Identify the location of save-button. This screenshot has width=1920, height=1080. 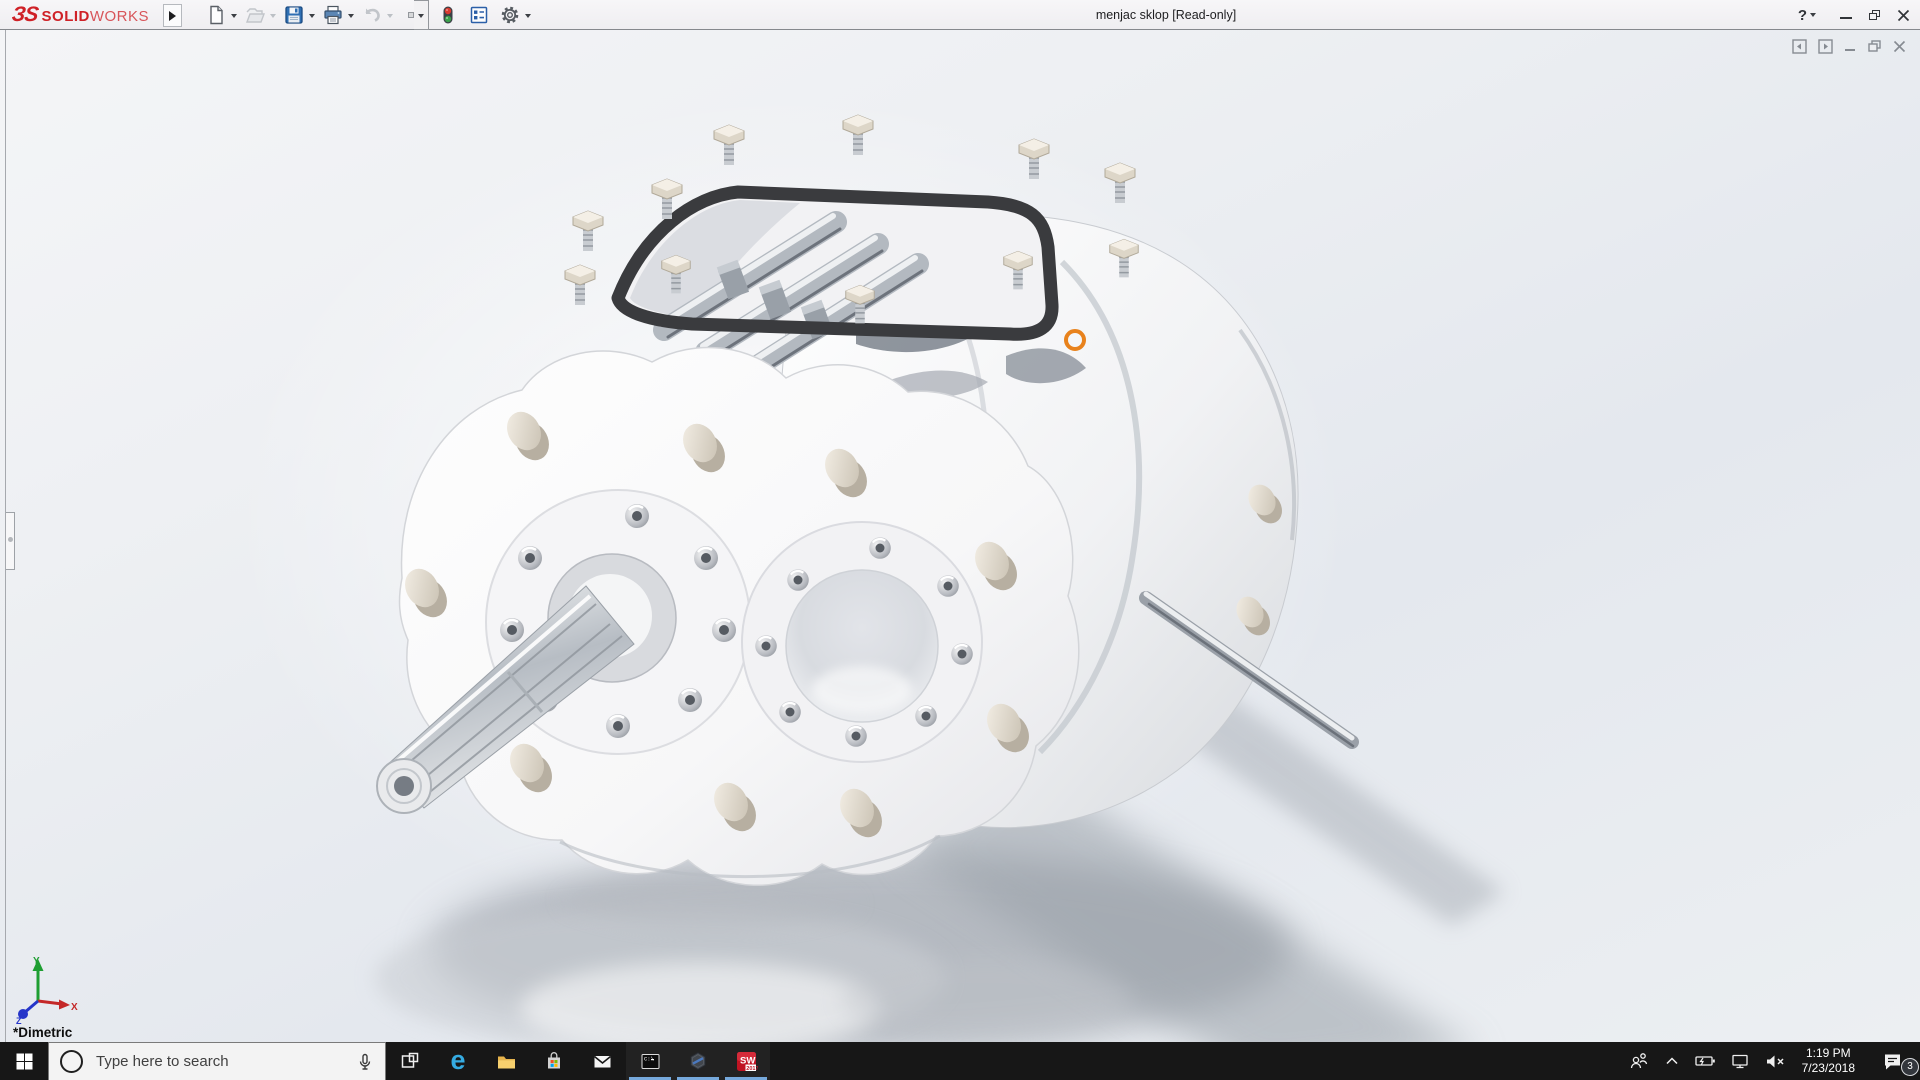
(294, 15).